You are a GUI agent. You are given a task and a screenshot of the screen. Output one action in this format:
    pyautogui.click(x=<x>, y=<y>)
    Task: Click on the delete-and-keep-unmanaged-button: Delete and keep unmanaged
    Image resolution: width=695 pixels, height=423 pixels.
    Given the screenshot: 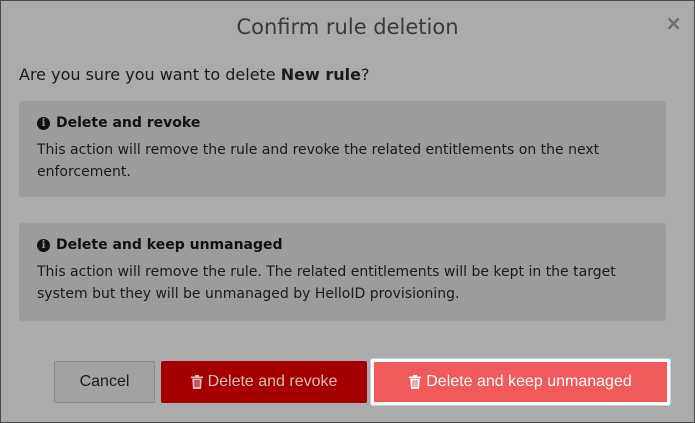 What is the action you would take?
    pyautogui.click(x=520, y=382)
    